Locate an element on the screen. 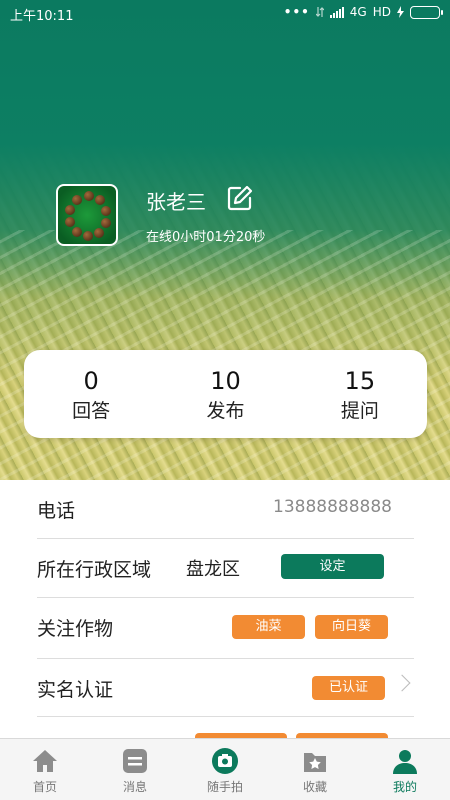  tab-label: 首页 is located at coordinates (44, 787).